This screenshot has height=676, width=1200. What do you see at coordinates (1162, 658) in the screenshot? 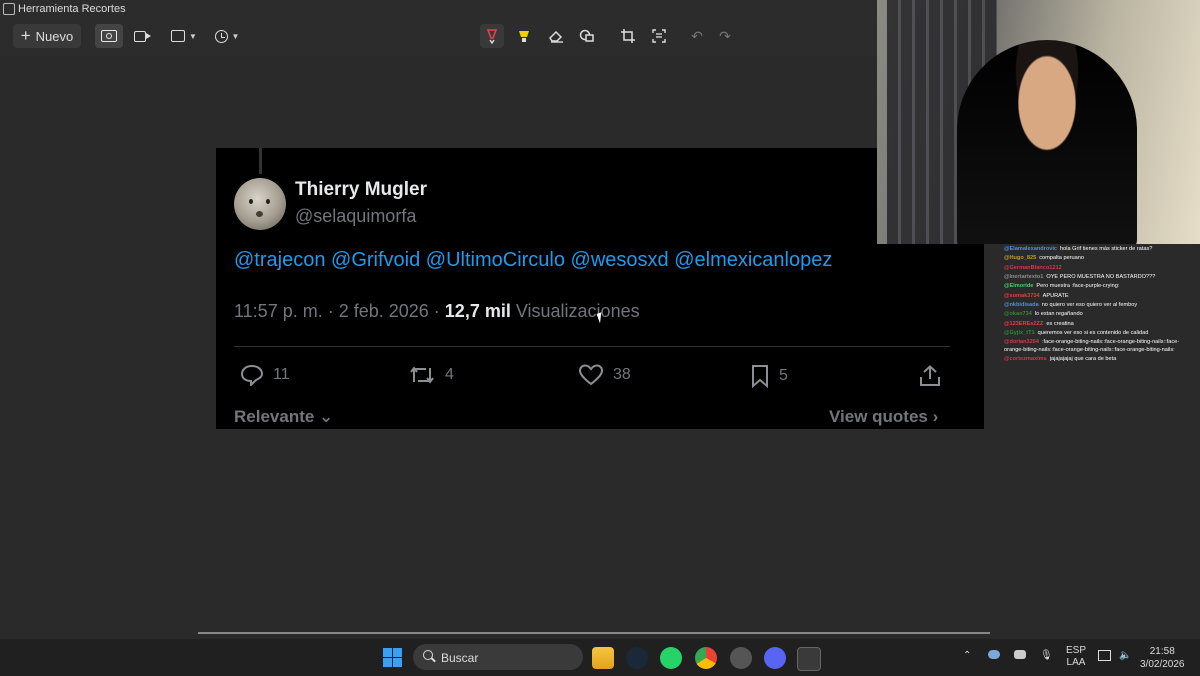
I see `system-clock: 21:58 3/02/2026` at bounding box center [1162, 658].